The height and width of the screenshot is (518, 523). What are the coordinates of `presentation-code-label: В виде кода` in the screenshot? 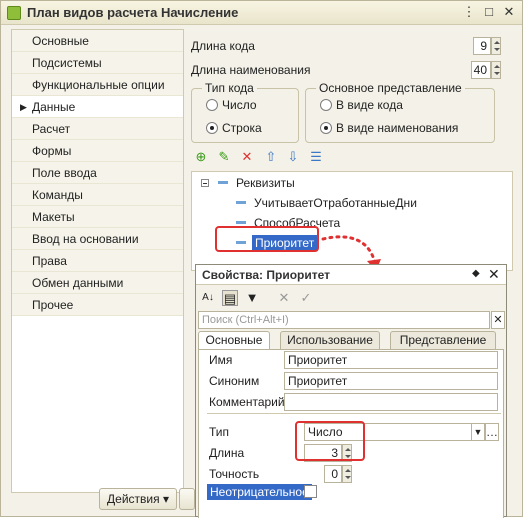 It's located at (369, 105).